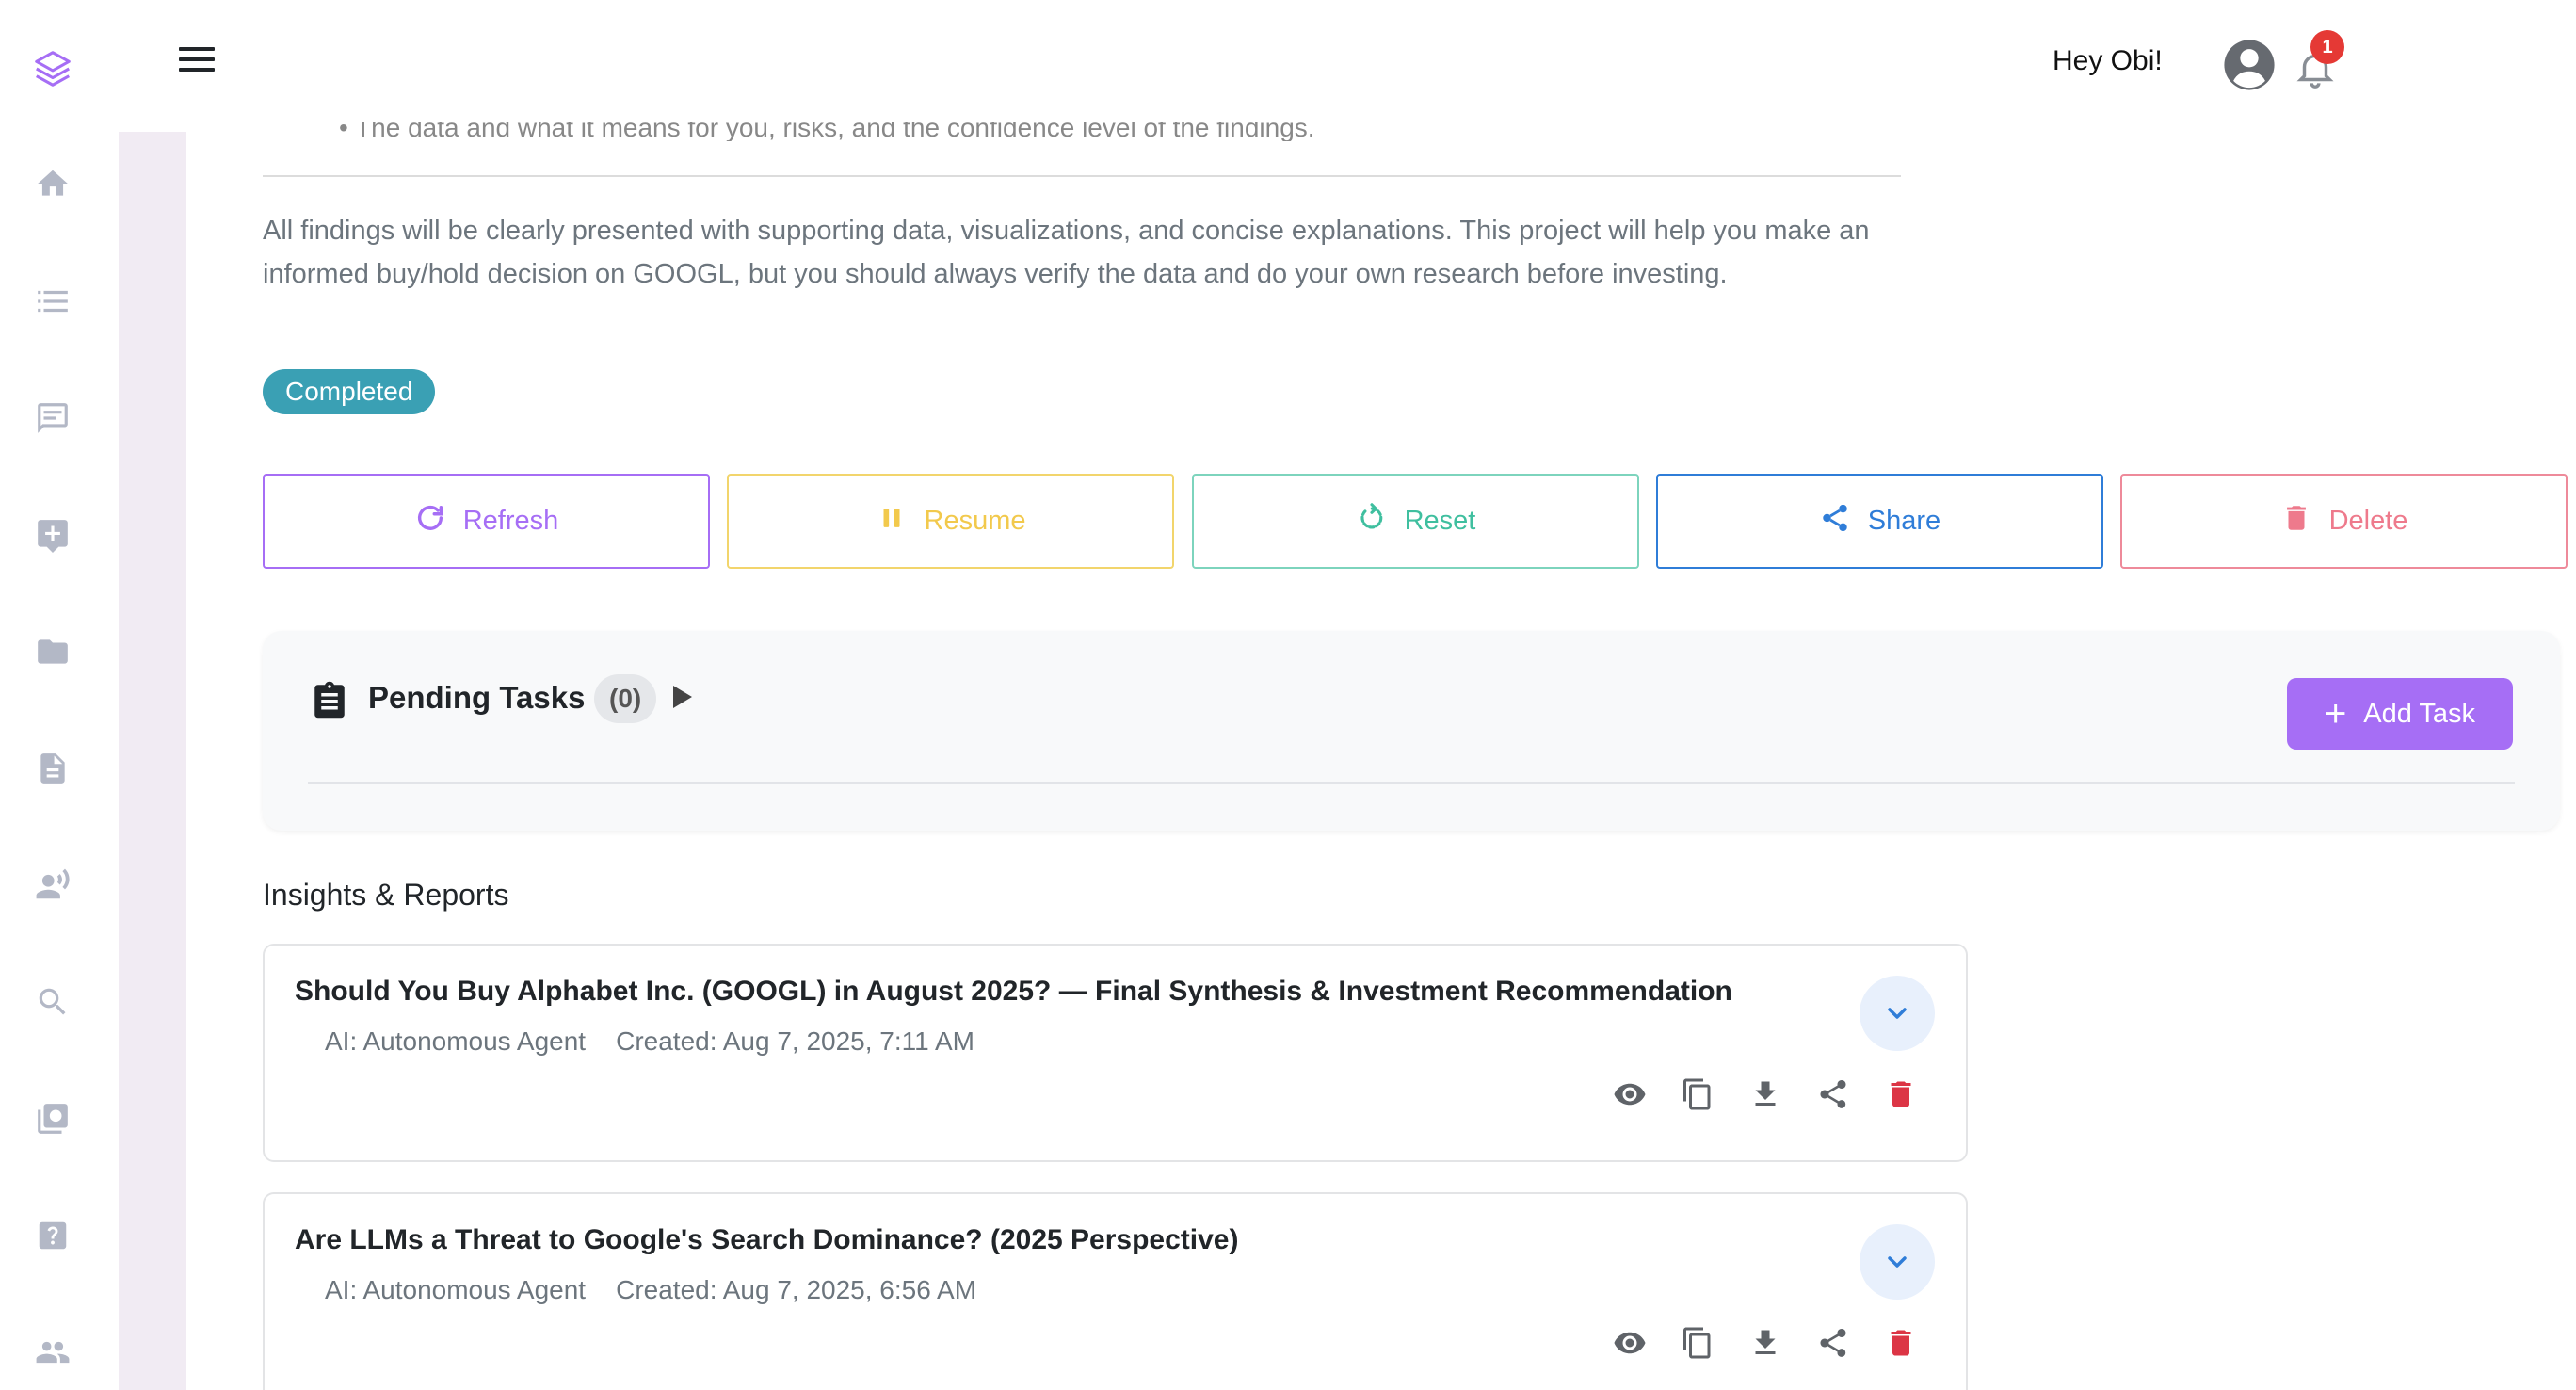 The image size is (2576, 1390). What do you see at coordinates (796, 1289) in the screenshot?
I see `report-created: Created: Aug 7, 2025, 6:56 AM` at bounding box center [796, 1289].